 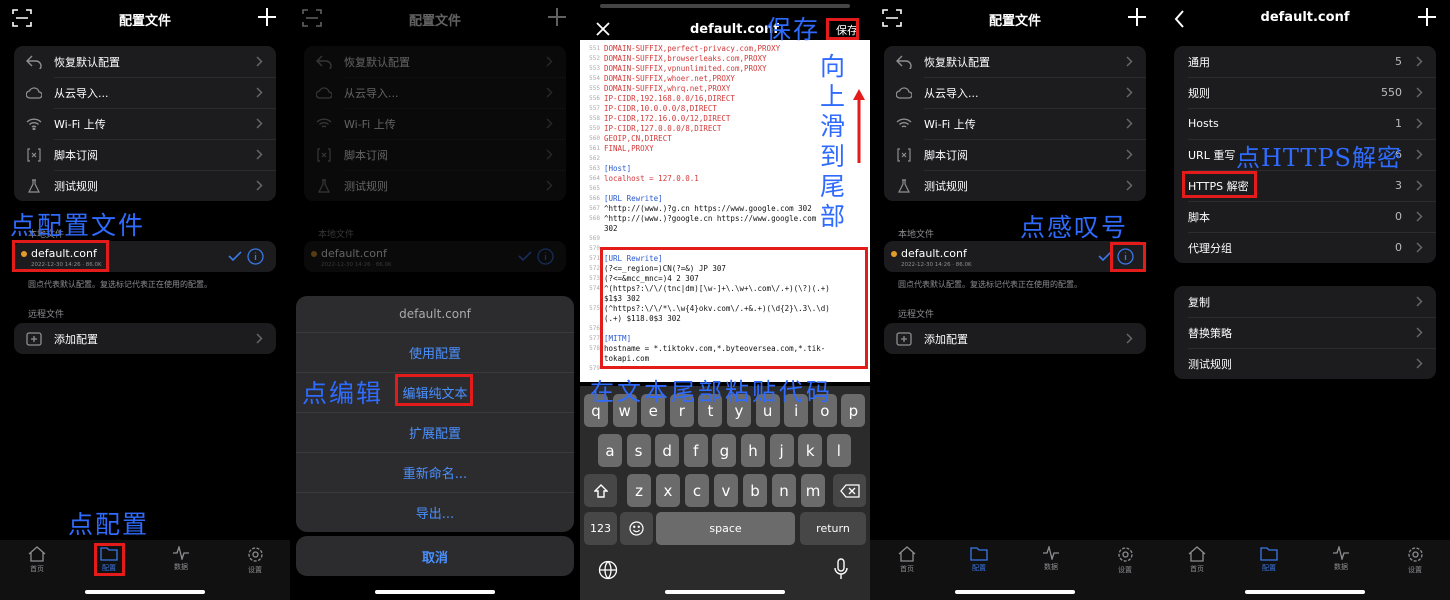 What do you see at coordinates (255, 256) in the screenshot?
I see `info-icon` at bounding box center [255, 256].